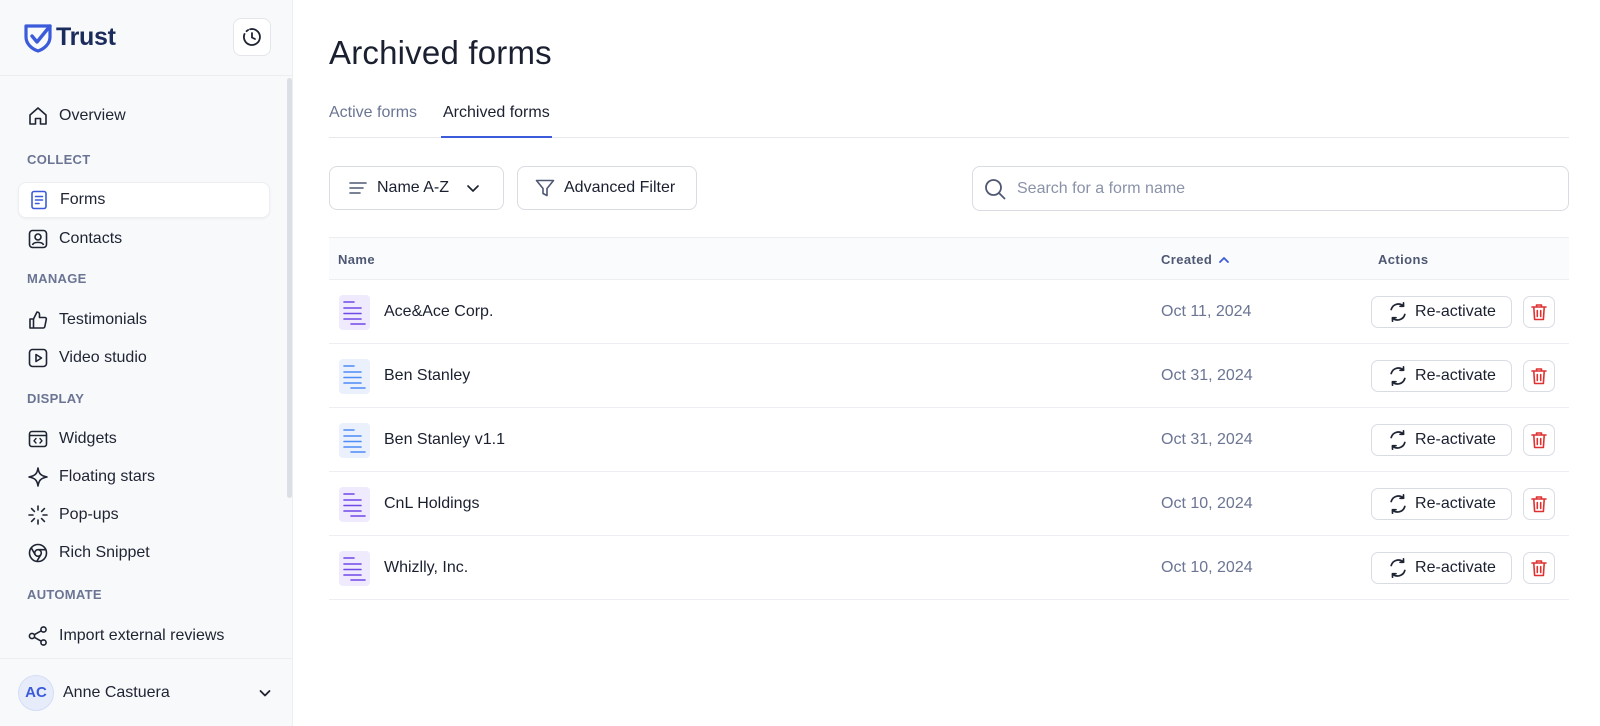 The image size is (1600, 726). I want to click on sidebar-item-import-reviews: Import external reviews, so click(144, 636).